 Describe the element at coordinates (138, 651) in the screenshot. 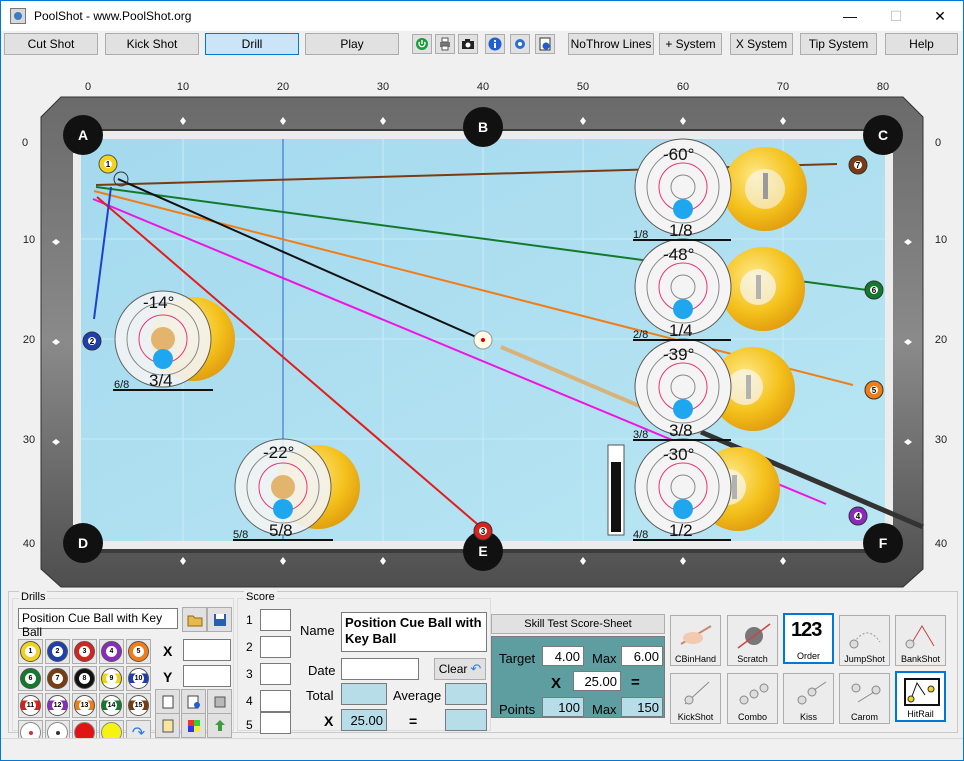

I see `ball-select-5: 5` at that location.